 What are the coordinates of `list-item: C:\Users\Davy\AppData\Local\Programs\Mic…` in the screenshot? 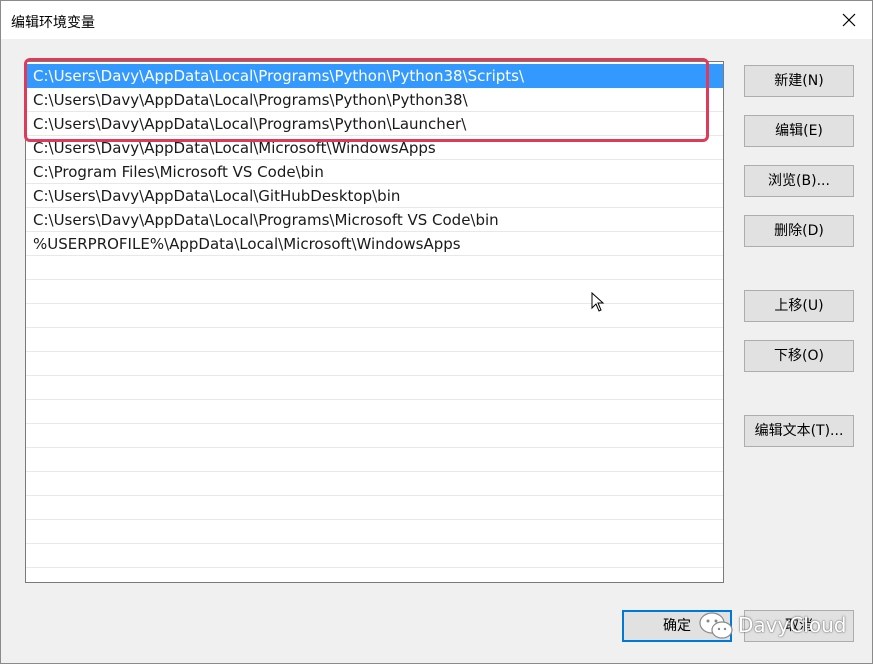 It's located at (374, 220).